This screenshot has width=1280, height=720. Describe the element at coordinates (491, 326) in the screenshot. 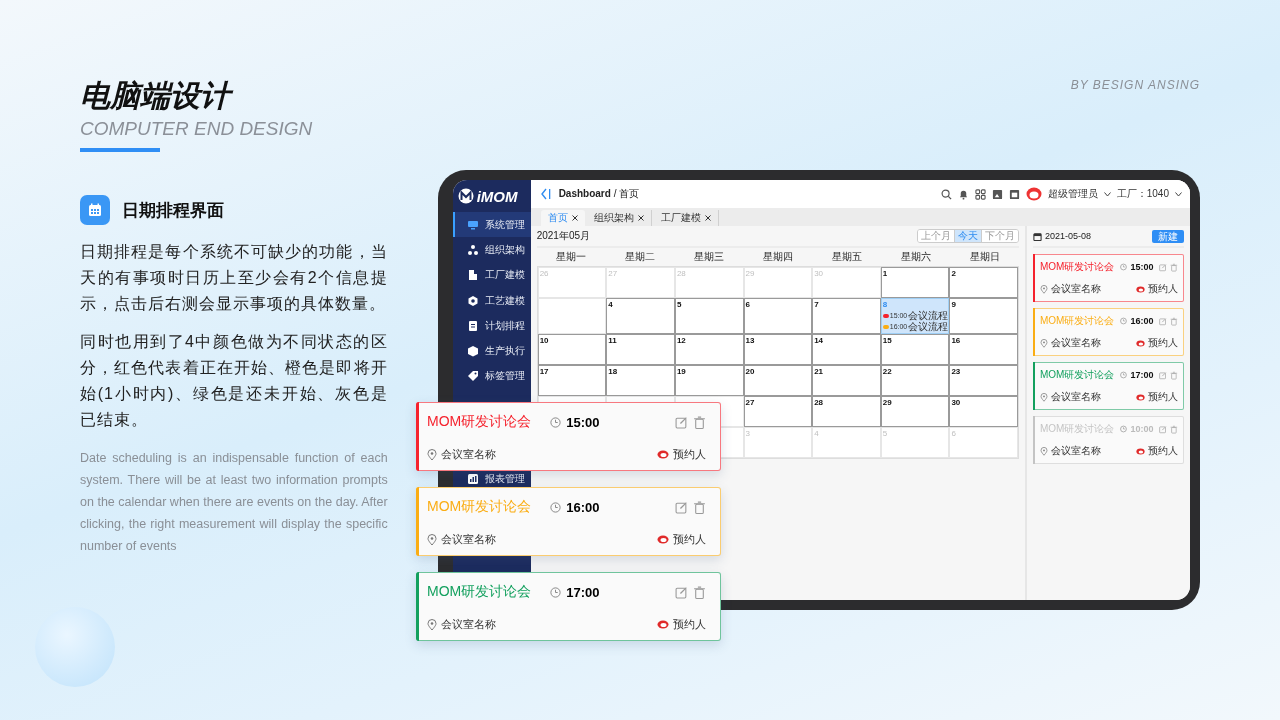

I see `sidebar-item: 计划排程` at that location.